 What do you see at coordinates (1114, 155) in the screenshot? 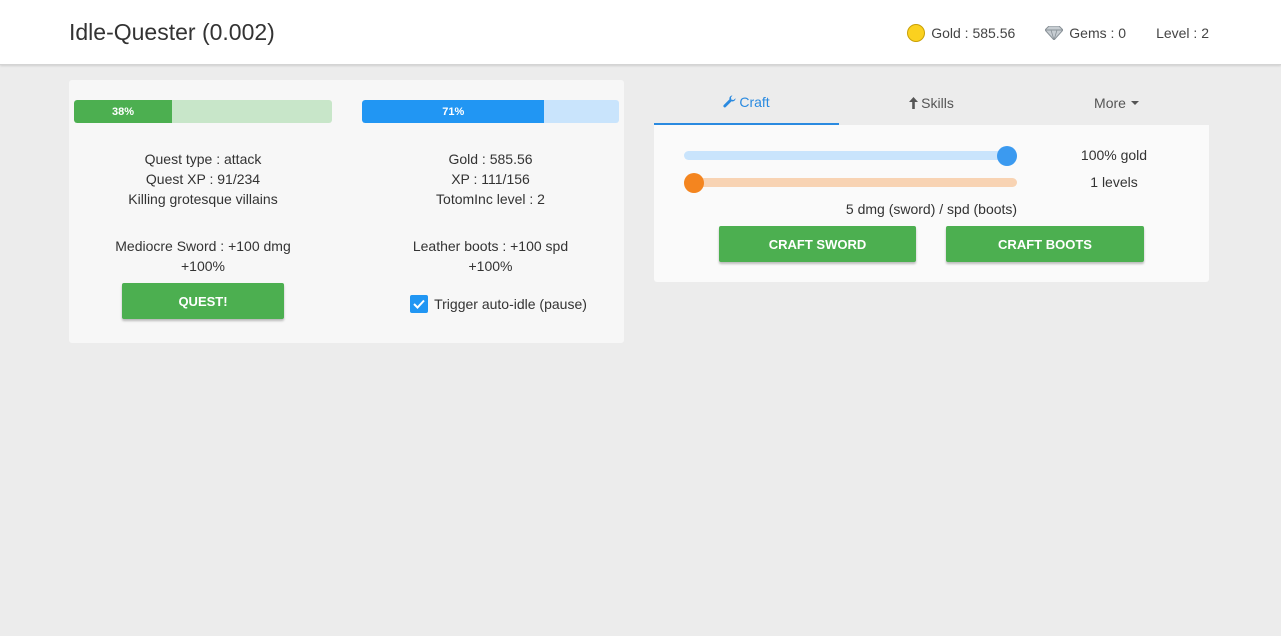
I see `gold-percent-label: 100% gold` at bounding box center [1114, 155].